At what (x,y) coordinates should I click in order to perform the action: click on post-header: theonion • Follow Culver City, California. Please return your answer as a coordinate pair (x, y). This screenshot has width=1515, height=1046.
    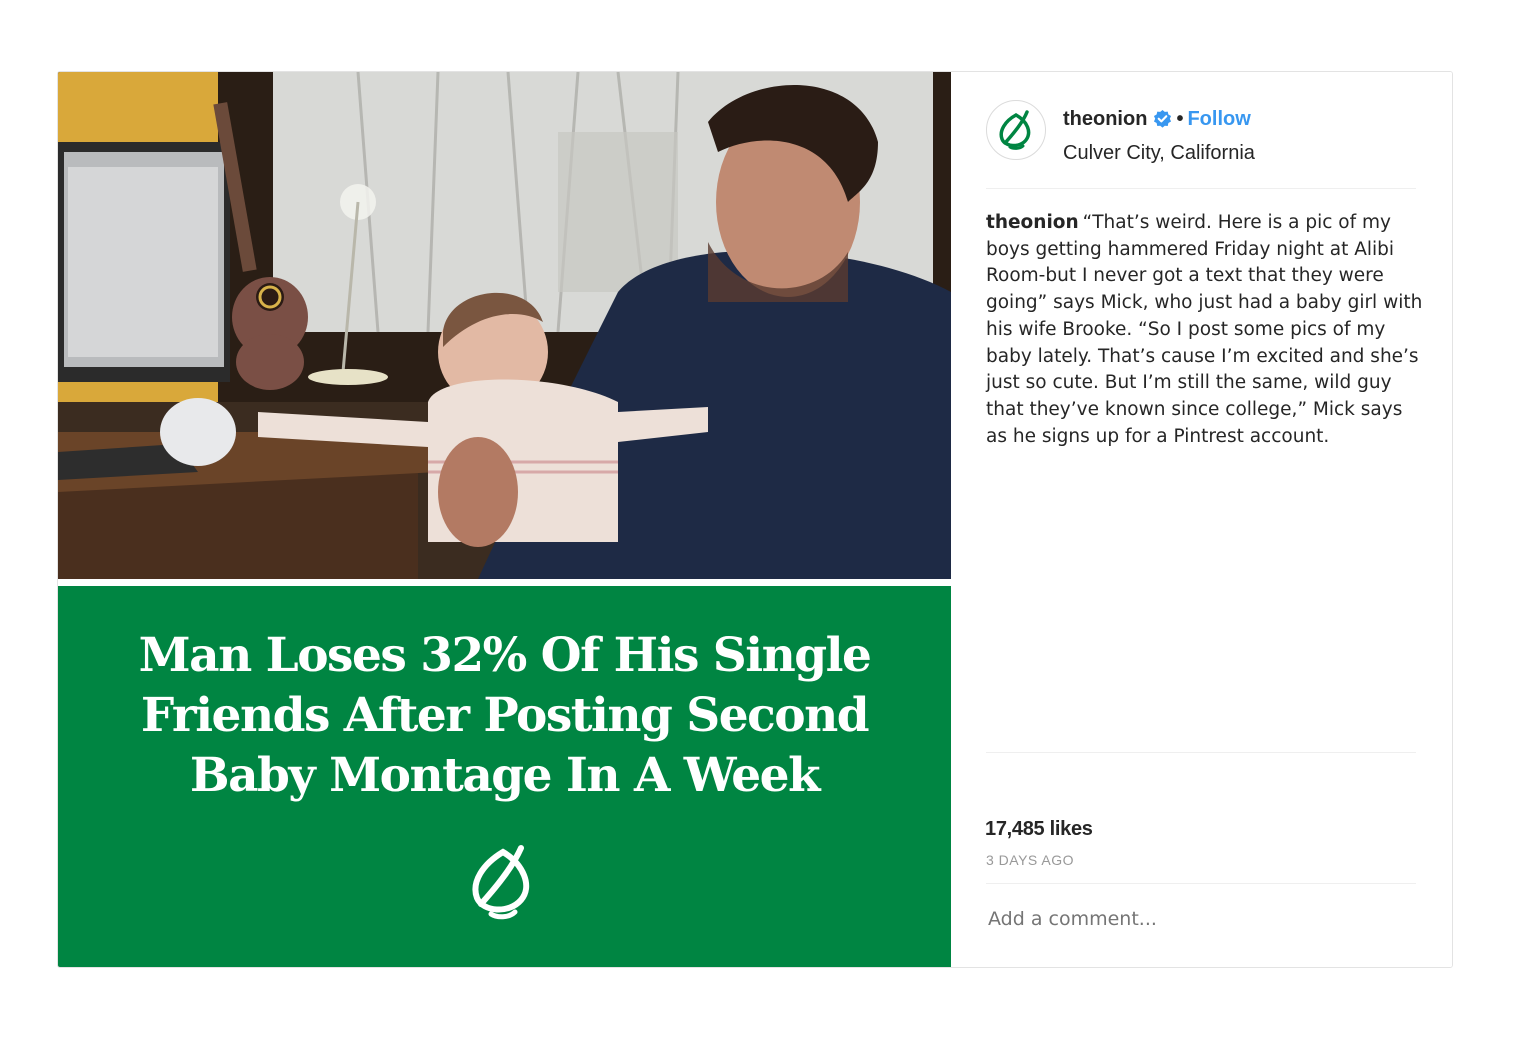
    Looking at the image, I should click on (1201, 145).